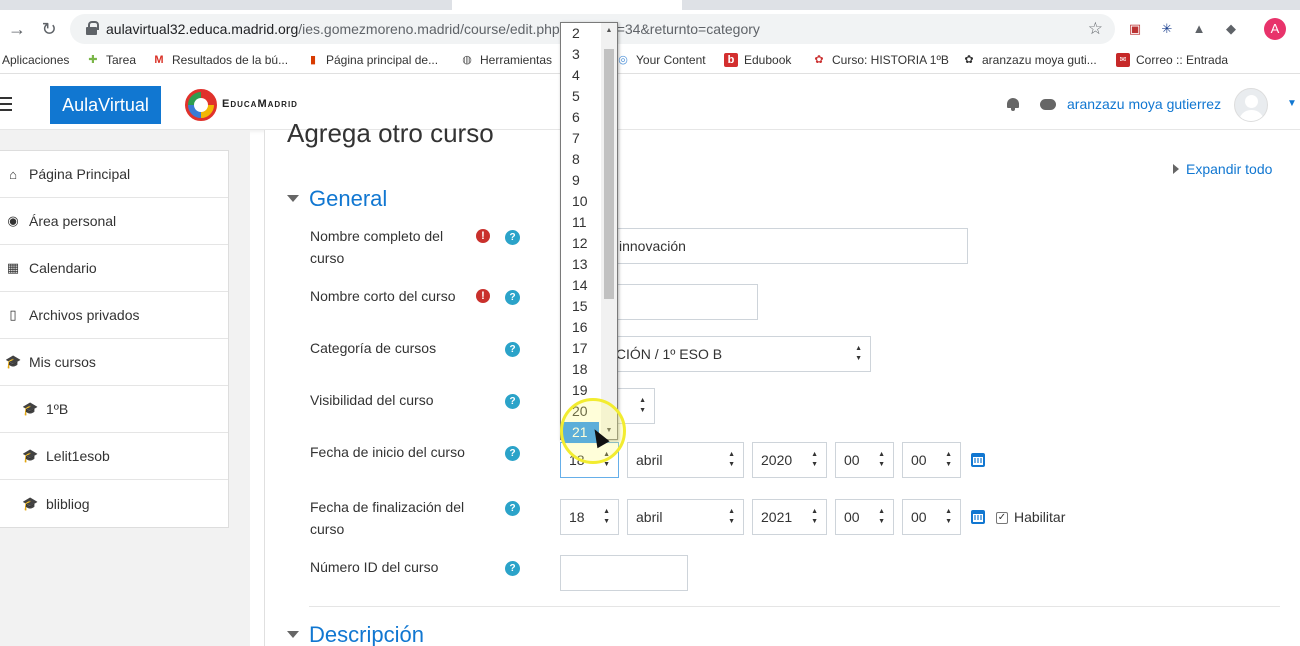 The height and width of the screenshot is (646, 1300). Describe the element at coordinates (623, 60) in the screenshot. I see `content-icon: ◎` at that location.